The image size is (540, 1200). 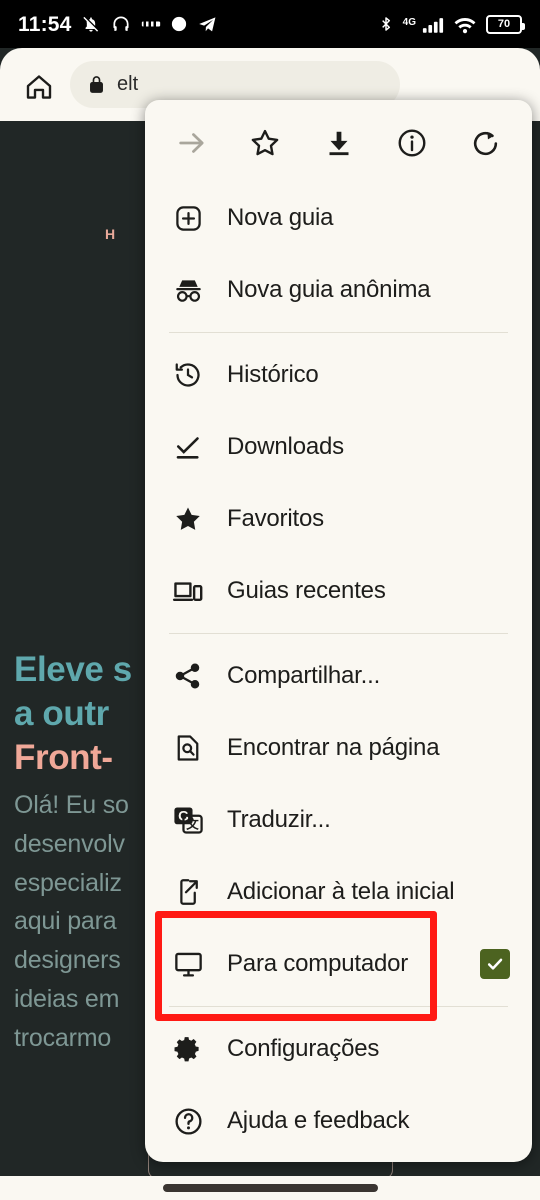 I want to click on status-bar-left: 11:54, so click(x=118, y=24).